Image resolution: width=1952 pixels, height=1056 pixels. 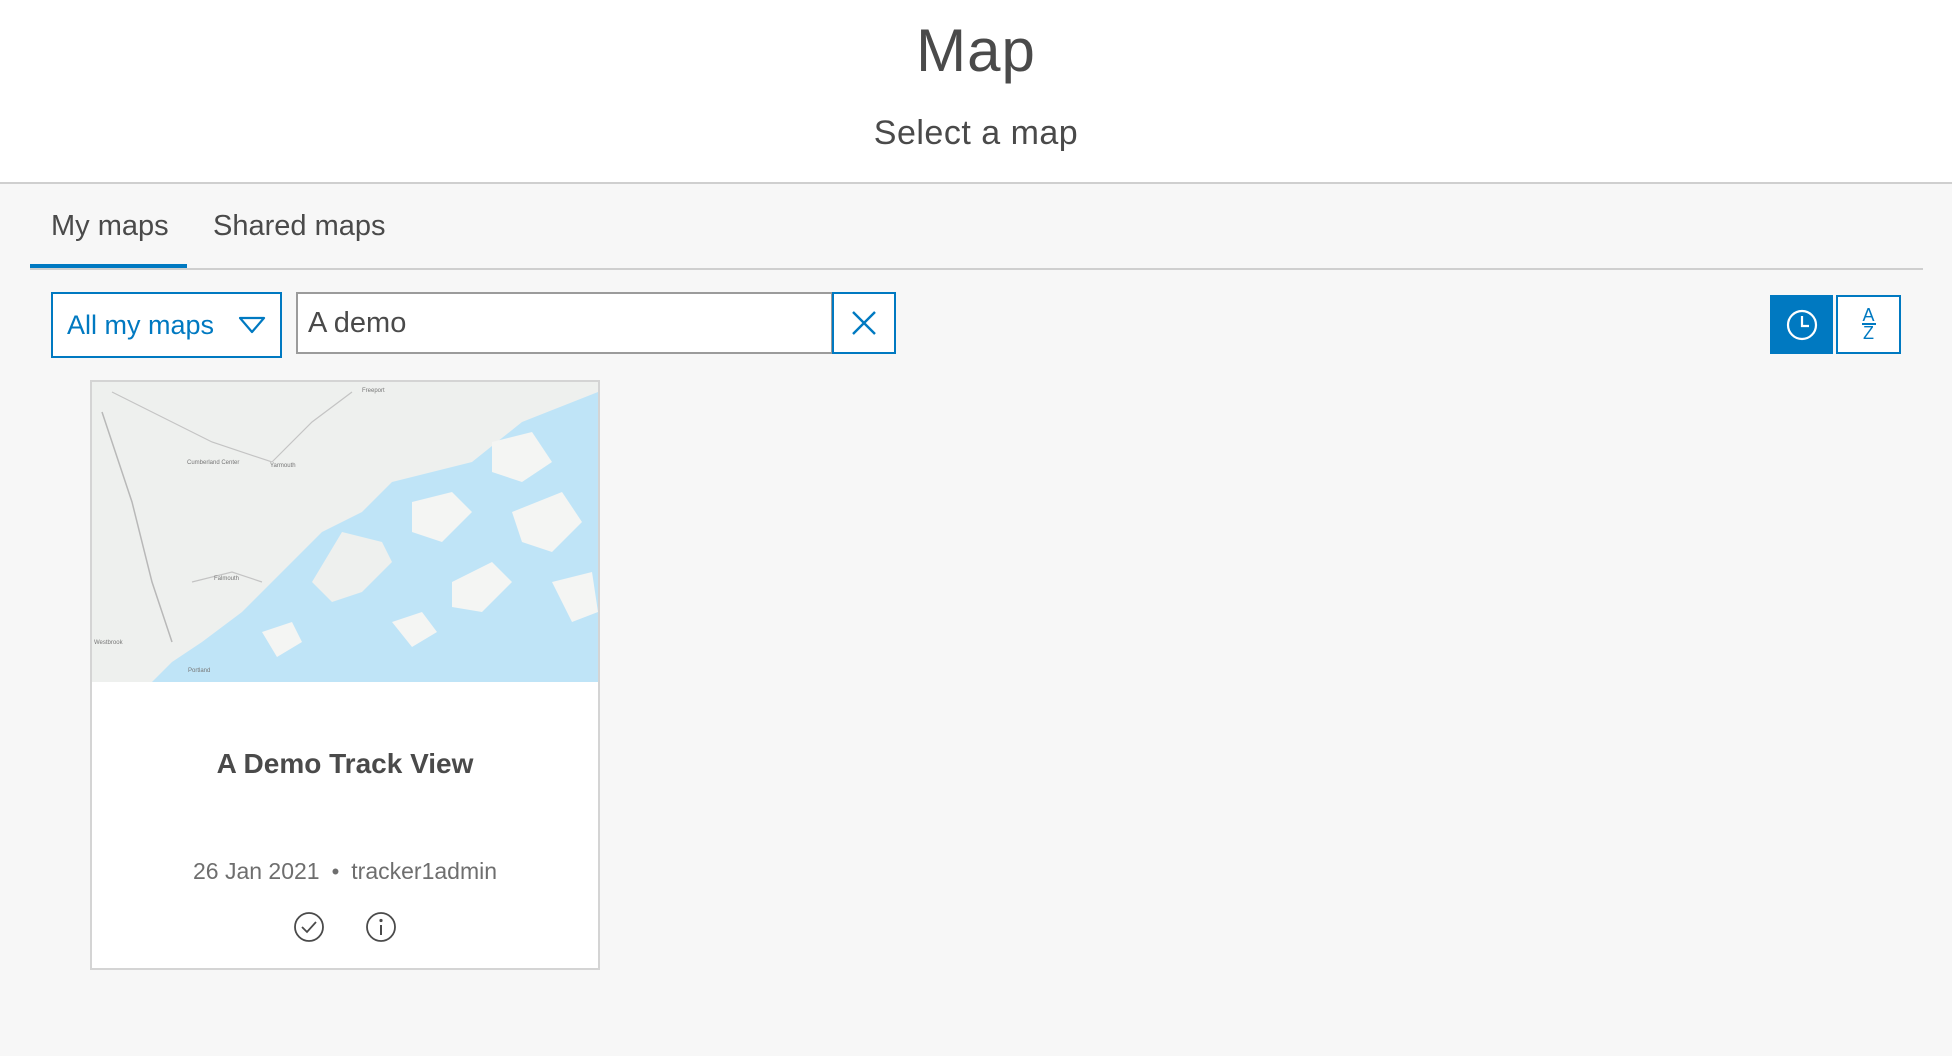 I want to click on map-label-portland: Portland, so click(x=199, y=671).